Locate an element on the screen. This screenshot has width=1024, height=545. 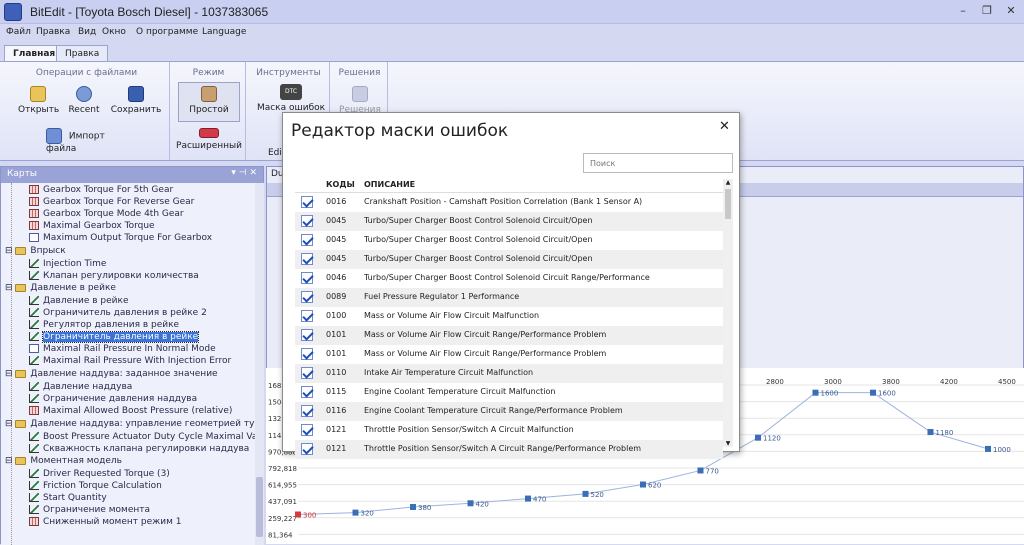
tree-folder: ⊟ Давление в рейке is located at coordinates (60, 289).